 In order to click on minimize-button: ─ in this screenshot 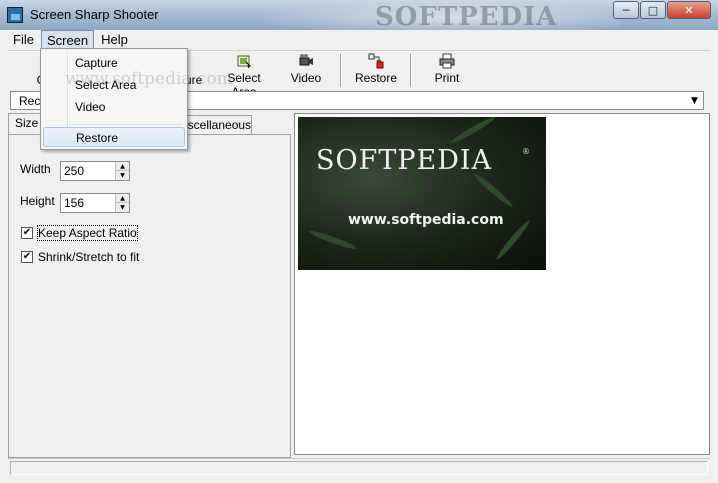, I will do `click(626, 10)`.